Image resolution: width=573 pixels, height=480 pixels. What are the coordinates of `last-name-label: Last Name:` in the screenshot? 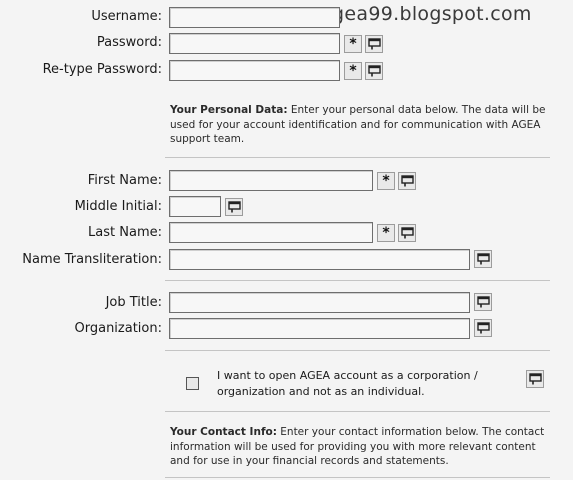 It's located at (125, 232).